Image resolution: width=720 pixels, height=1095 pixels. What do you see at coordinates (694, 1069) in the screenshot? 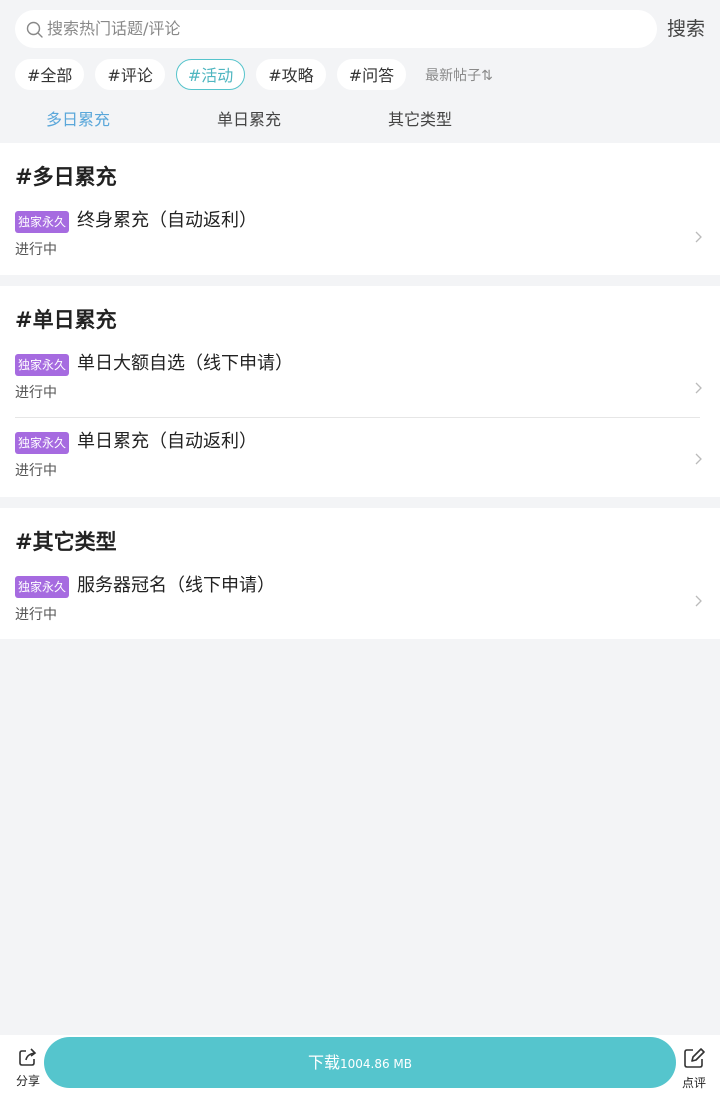
I see `review-button: 点评` at bounding box center [694, 1069].